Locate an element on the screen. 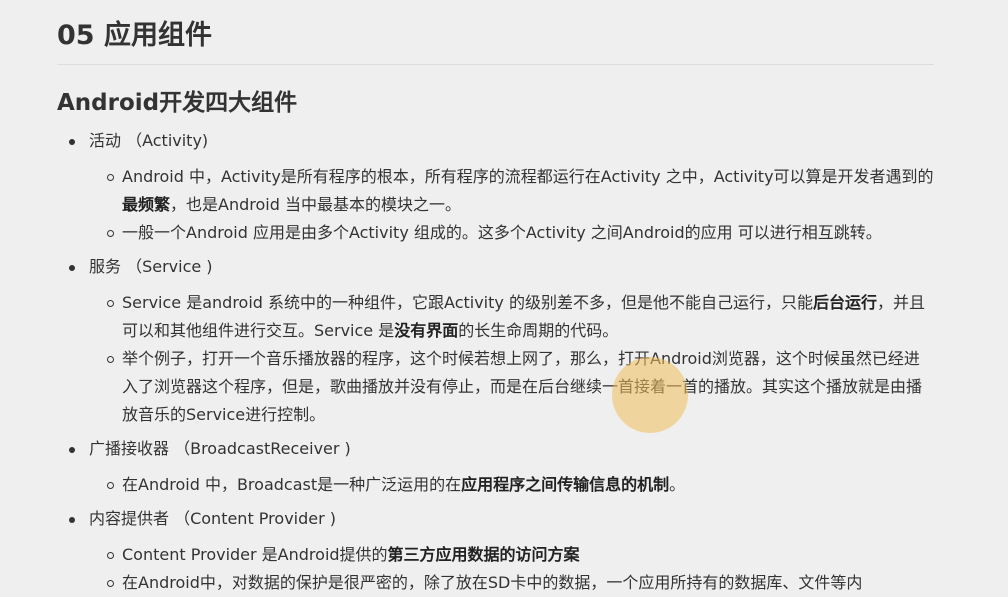 The height and width of the screenshot is (597, 1008). bold-text: 最频繁 is located at coordinates (146, 204).